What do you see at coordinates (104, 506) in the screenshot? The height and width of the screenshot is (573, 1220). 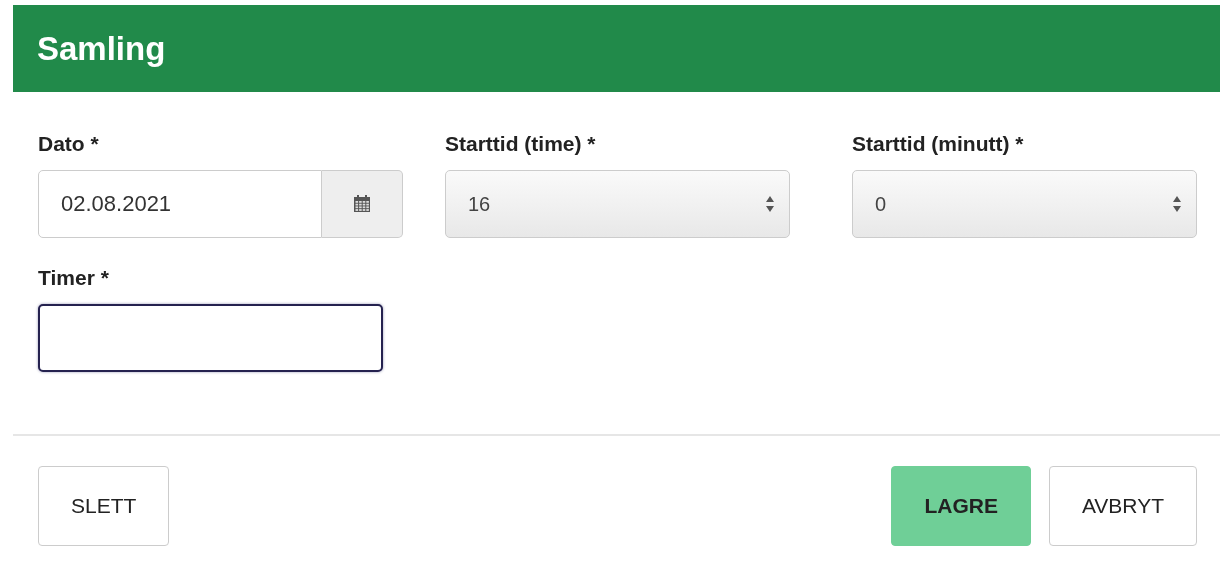 I see `delete-button: SLETT` at bounding box center [104, 506].